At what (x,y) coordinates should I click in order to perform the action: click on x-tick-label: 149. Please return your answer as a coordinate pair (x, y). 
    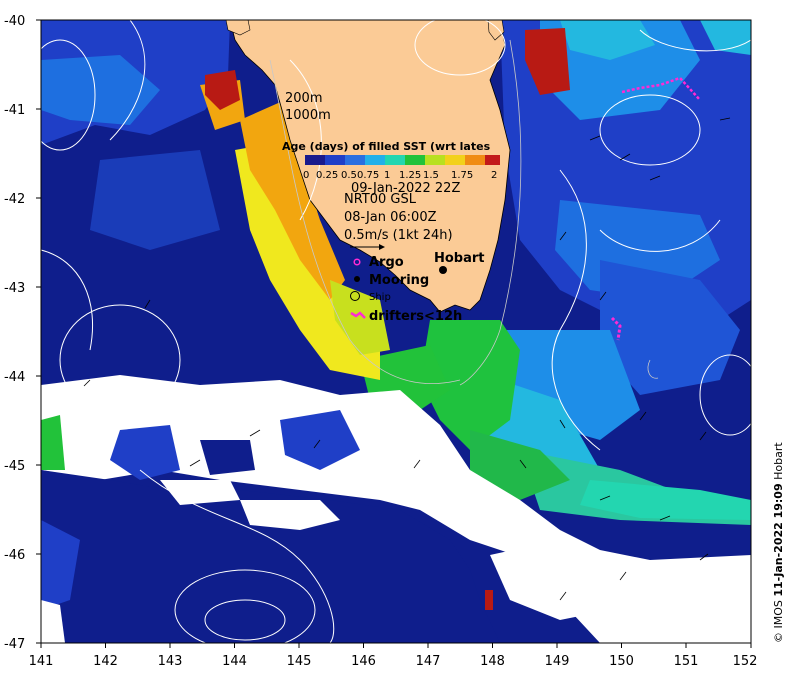
    Looking at the image, I should click on (557, 661).